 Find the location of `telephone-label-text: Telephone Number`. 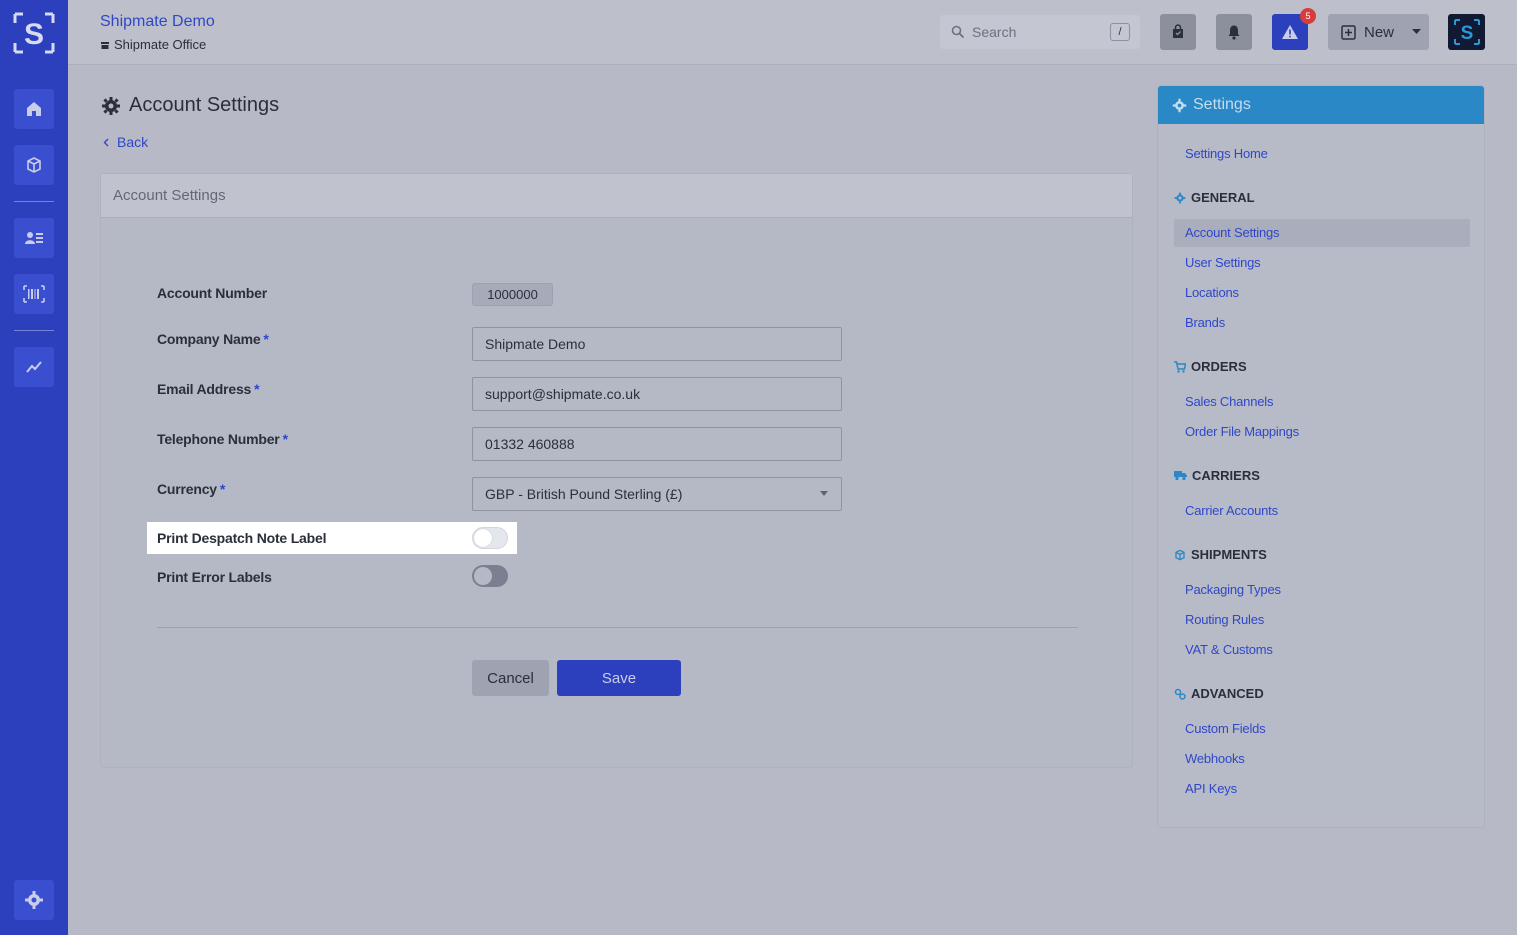

telephone-label-text: Telephone Number is located at coordinates (218, 439).